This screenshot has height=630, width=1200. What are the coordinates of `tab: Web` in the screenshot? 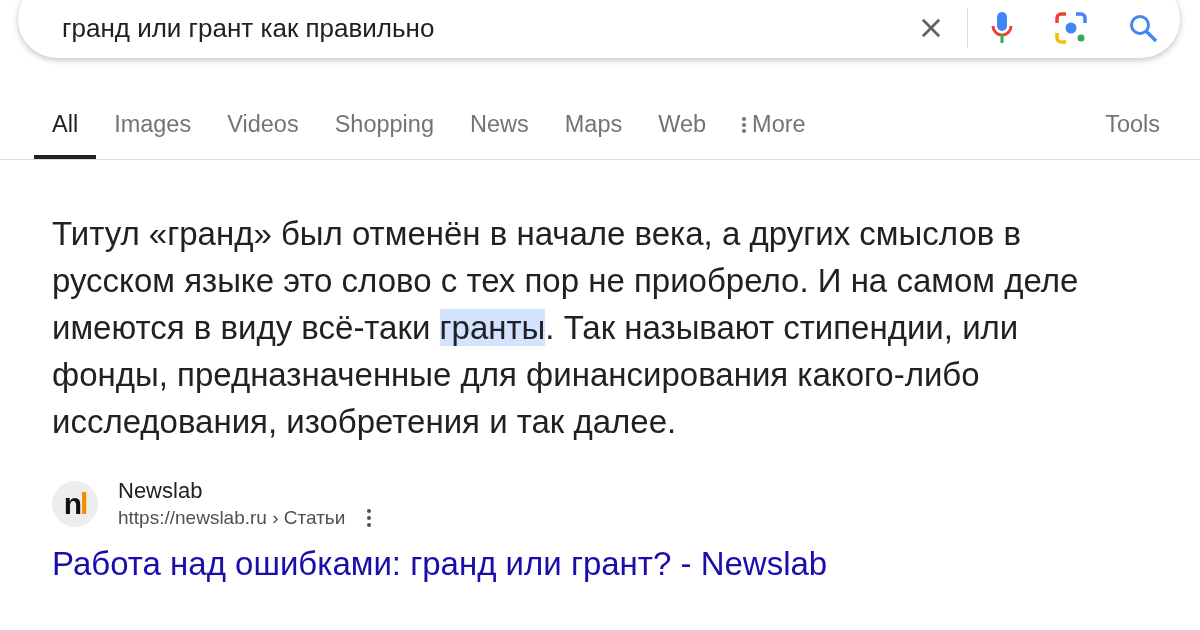 It's located at (682, 135).